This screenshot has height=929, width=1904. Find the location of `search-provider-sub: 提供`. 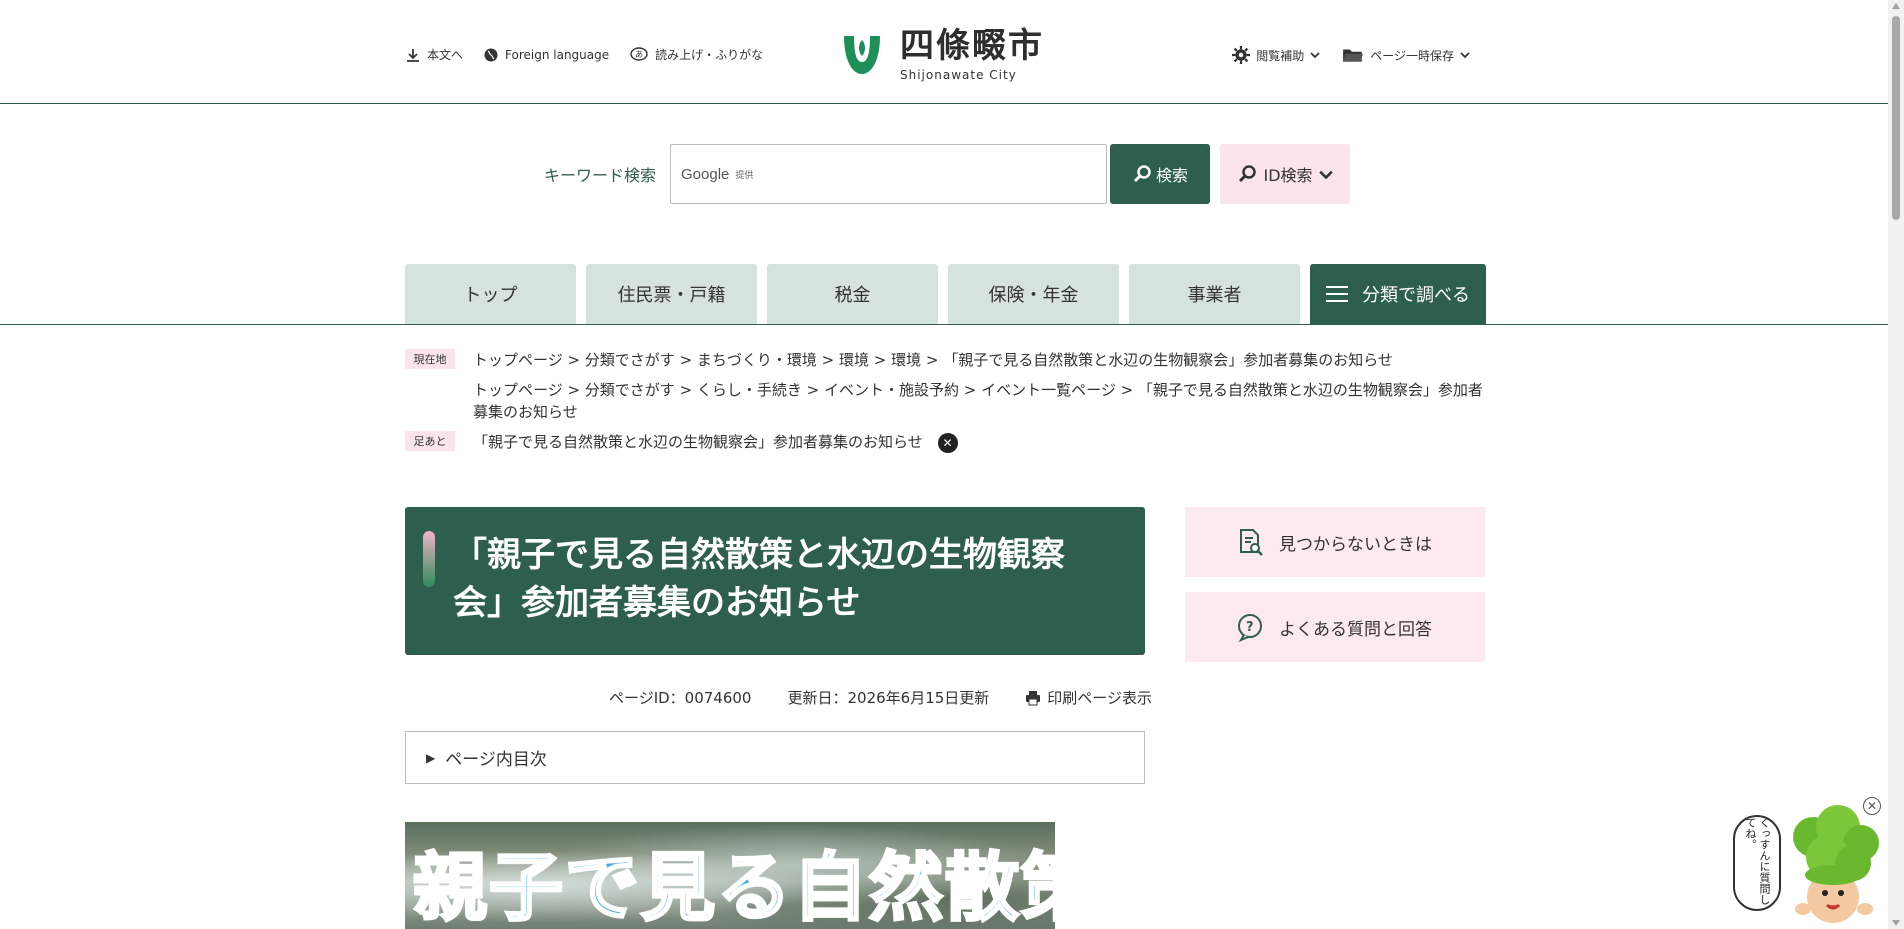

search-provider-sub: 提供 is located at coordinates (744, 175).